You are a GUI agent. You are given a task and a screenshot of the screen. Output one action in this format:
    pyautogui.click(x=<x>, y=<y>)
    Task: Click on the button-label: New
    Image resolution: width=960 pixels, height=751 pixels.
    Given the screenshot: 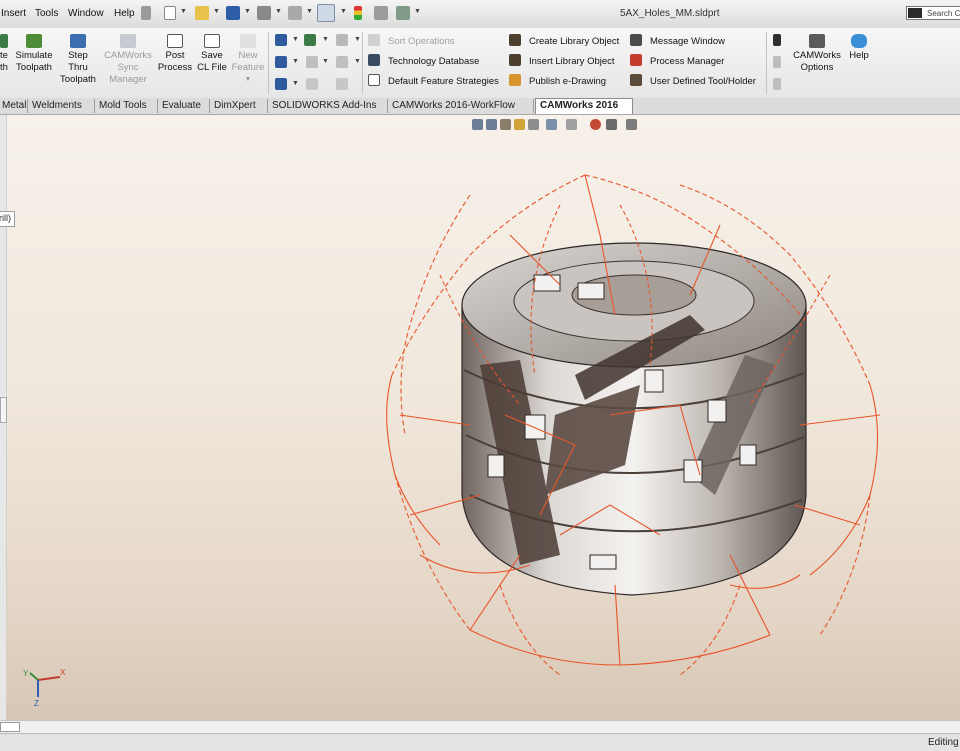 What is the action you would take?
    pyautogui.click(x=248, y=55)
    